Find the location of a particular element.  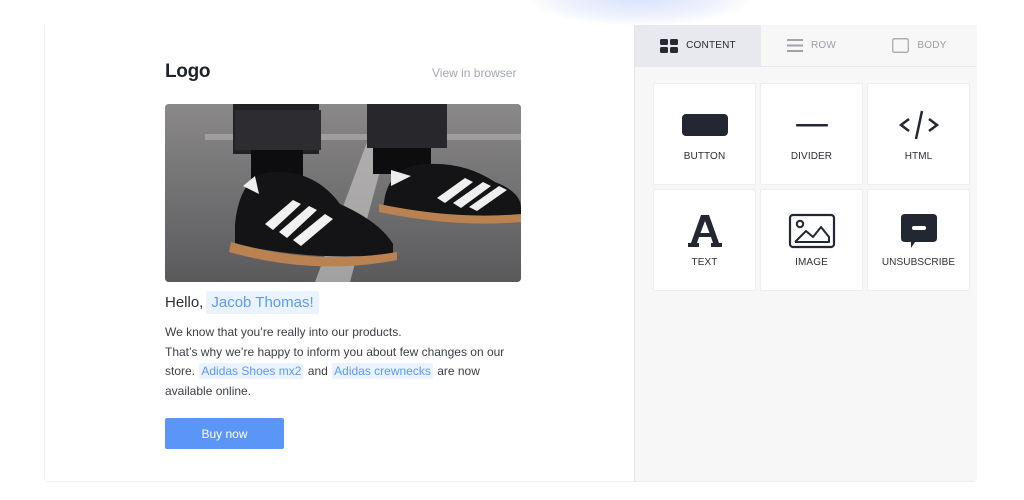

block-text: TEXT is located at coordinates (704, 240).